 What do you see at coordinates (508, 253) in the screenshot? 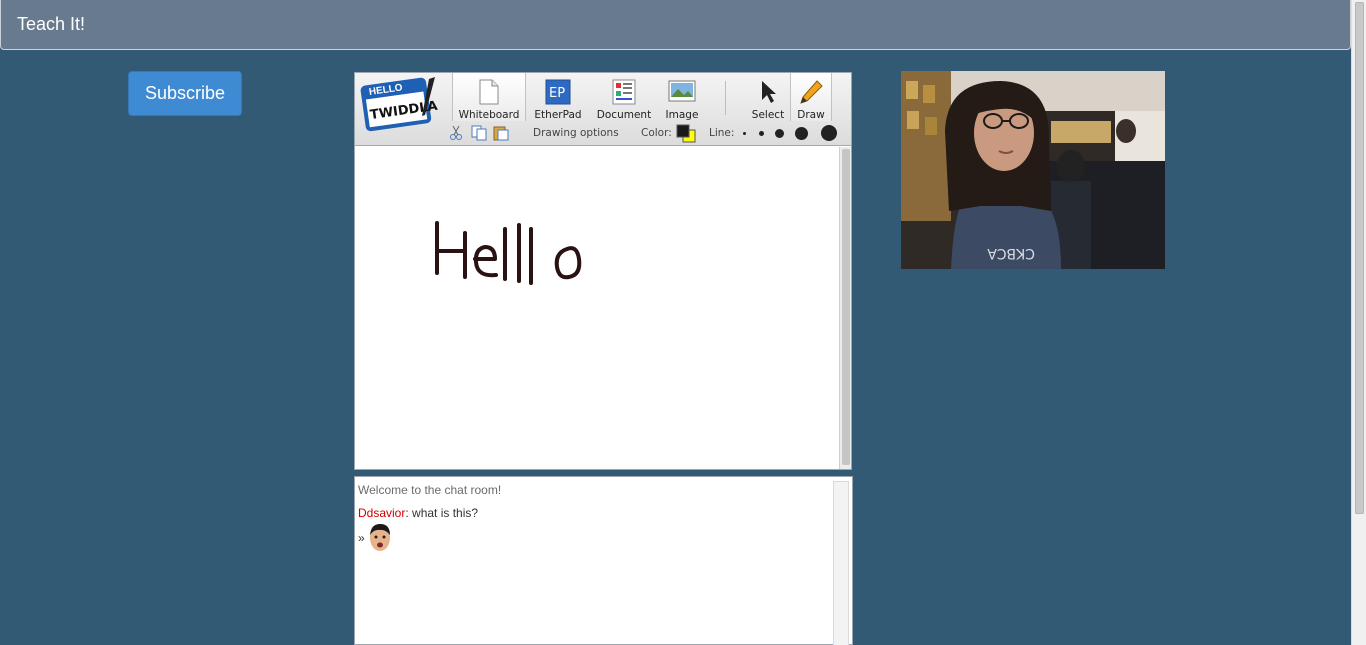
I see `canvas-drawing` at bounding box center [508, 253].